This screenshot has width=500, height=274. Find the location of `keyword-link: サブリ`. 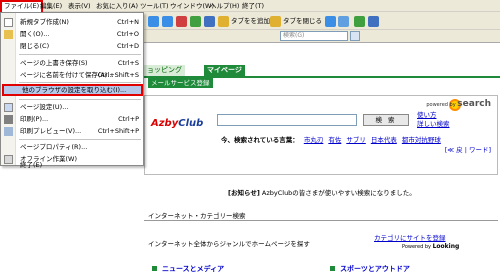

keyword-link: サブリ is located at coordinates (356, 140).